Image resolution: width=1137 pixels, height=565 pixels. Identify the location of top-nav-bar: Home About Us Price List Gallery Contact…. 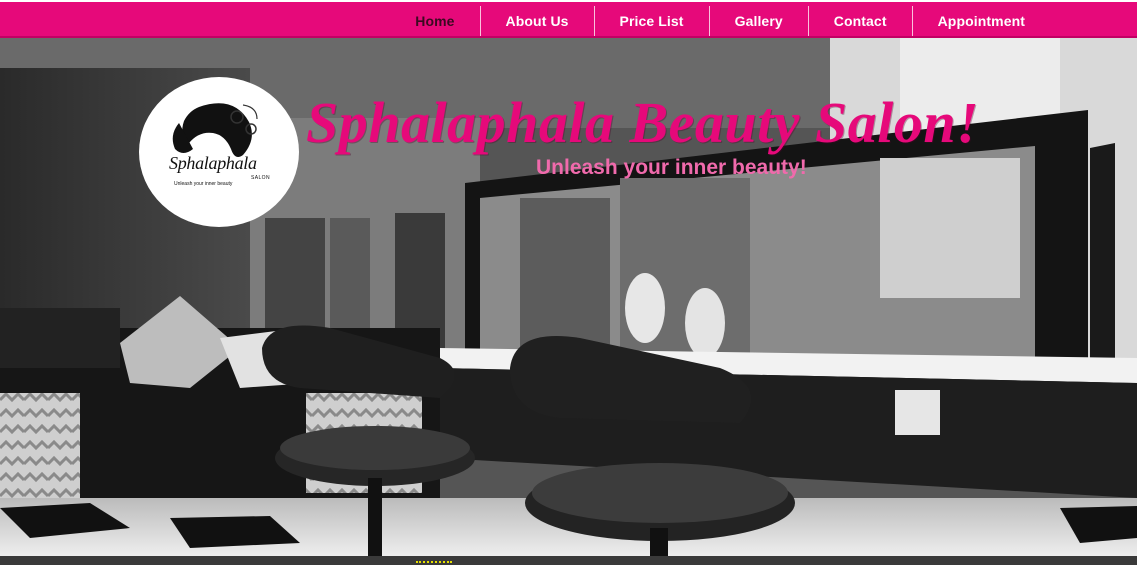
(568, 19).